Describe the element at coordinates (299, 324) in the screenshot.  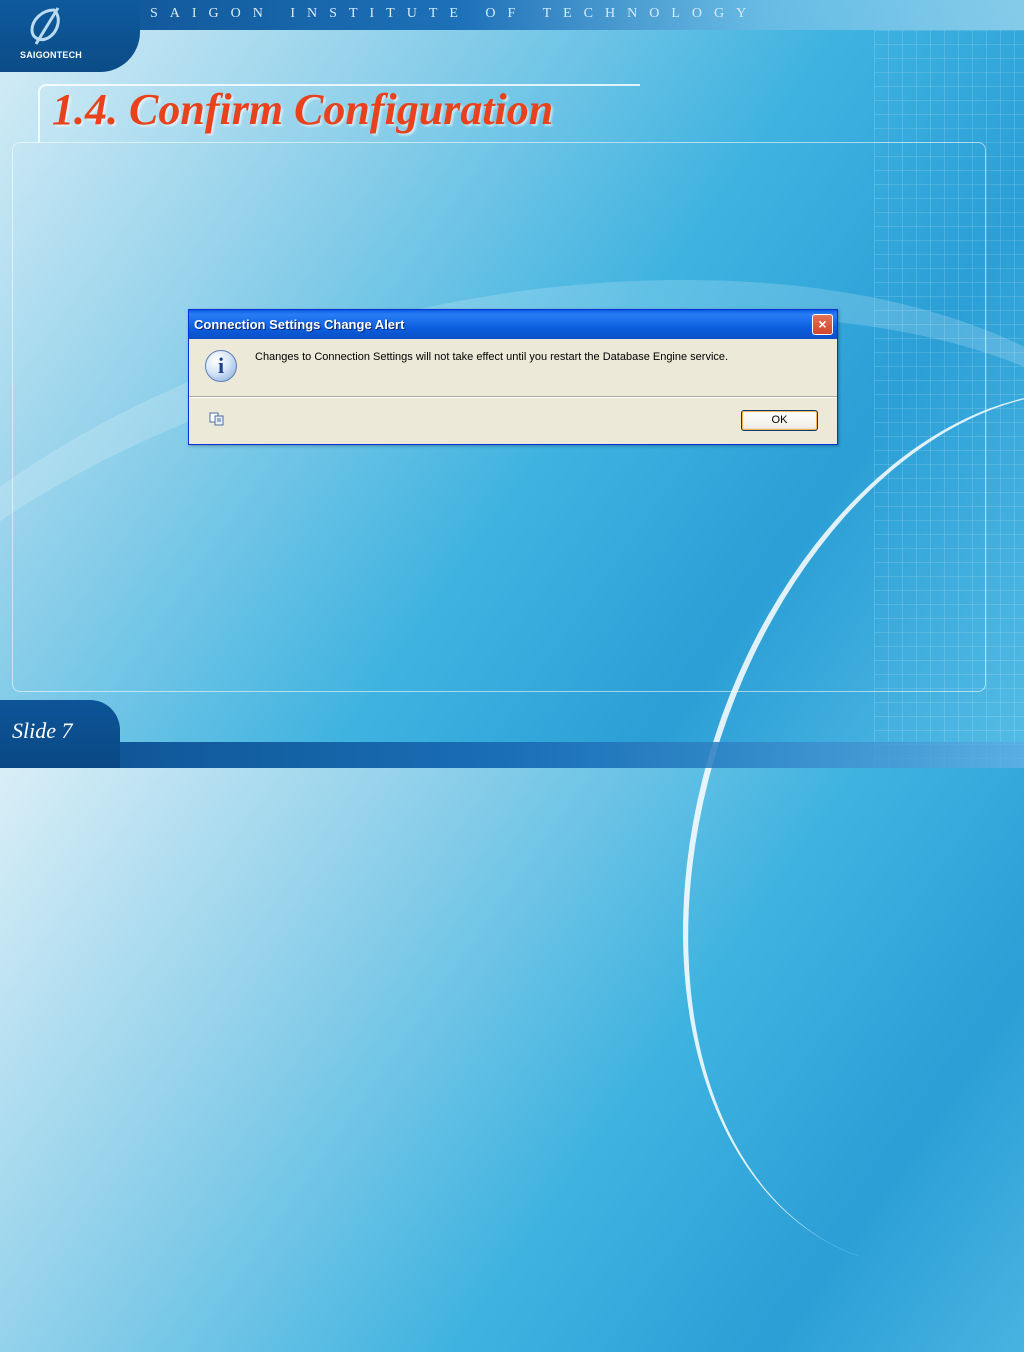
I see `dialog-title: Connection Settings Change Alert` at that location.